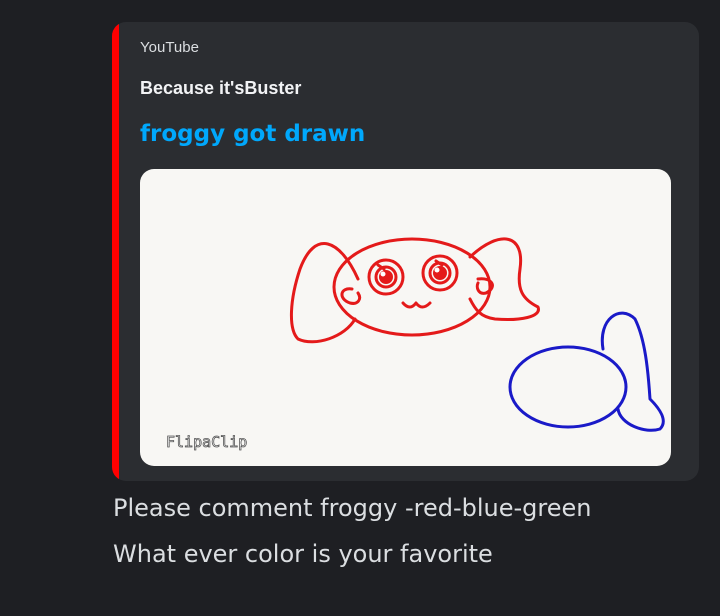 This screenshot has height=616, width=720. I want to click on message-line-1: Please comment froggy -red-blue-green, so click(352, 508).